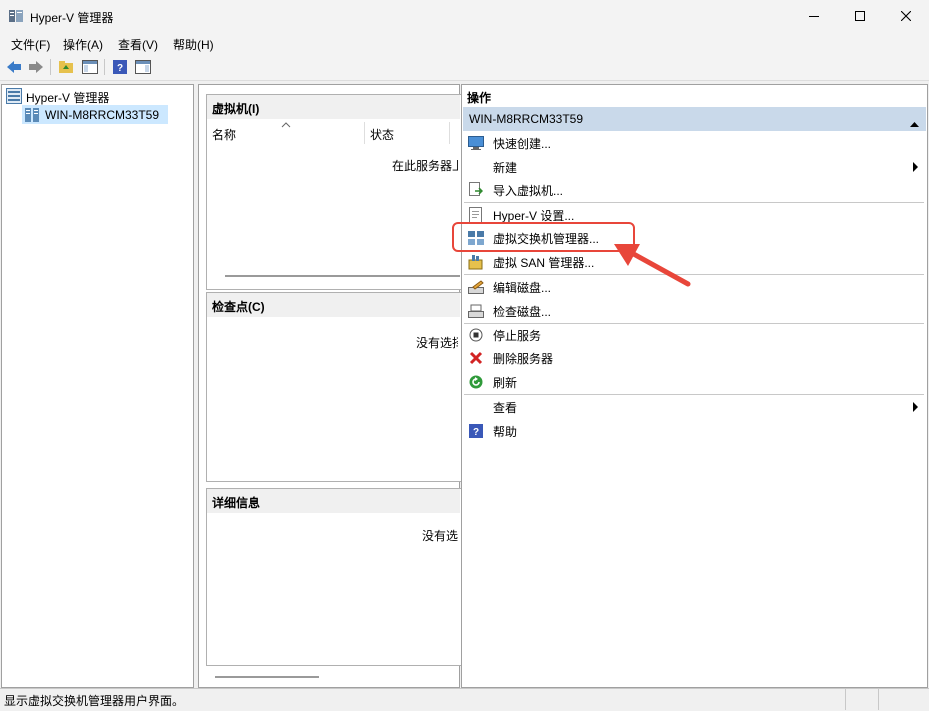  I want to click on san-icon, so click(476, 262).